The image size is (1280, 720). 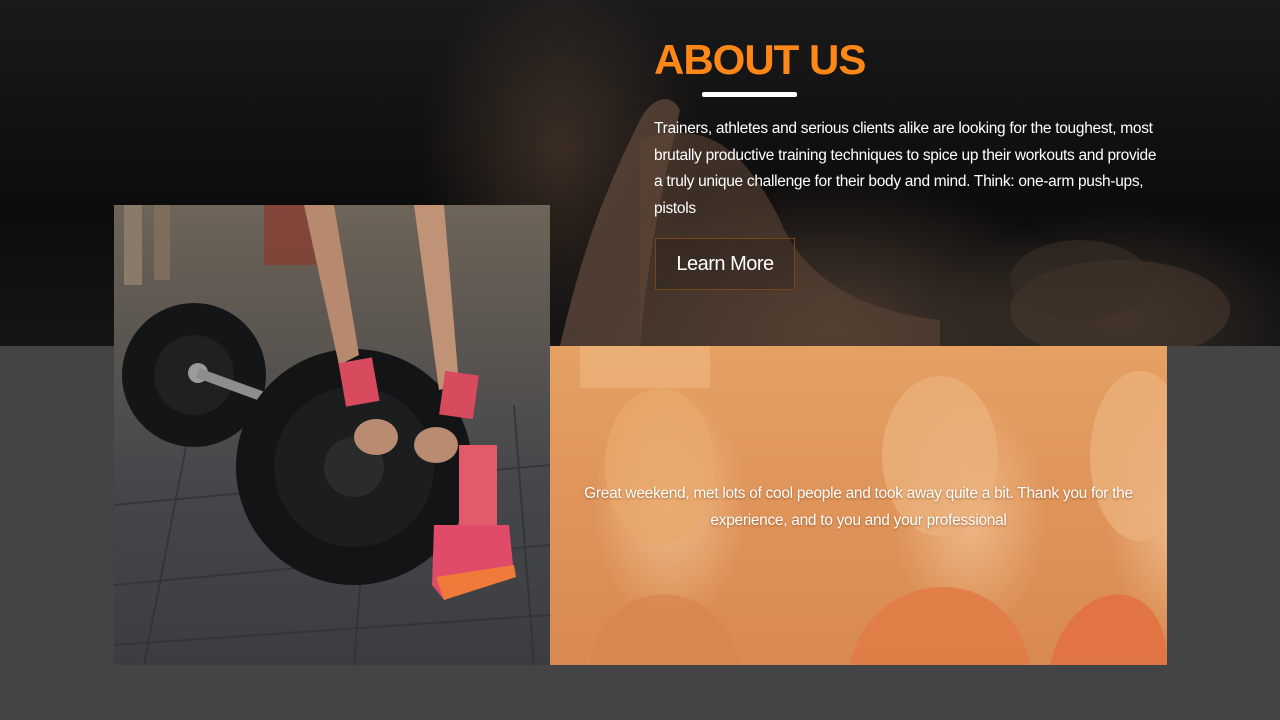 What do you see at coordinates (725, 264) in the screenshot?
I see `learn-more-button: Learn More` at bounding box center [725, 264].